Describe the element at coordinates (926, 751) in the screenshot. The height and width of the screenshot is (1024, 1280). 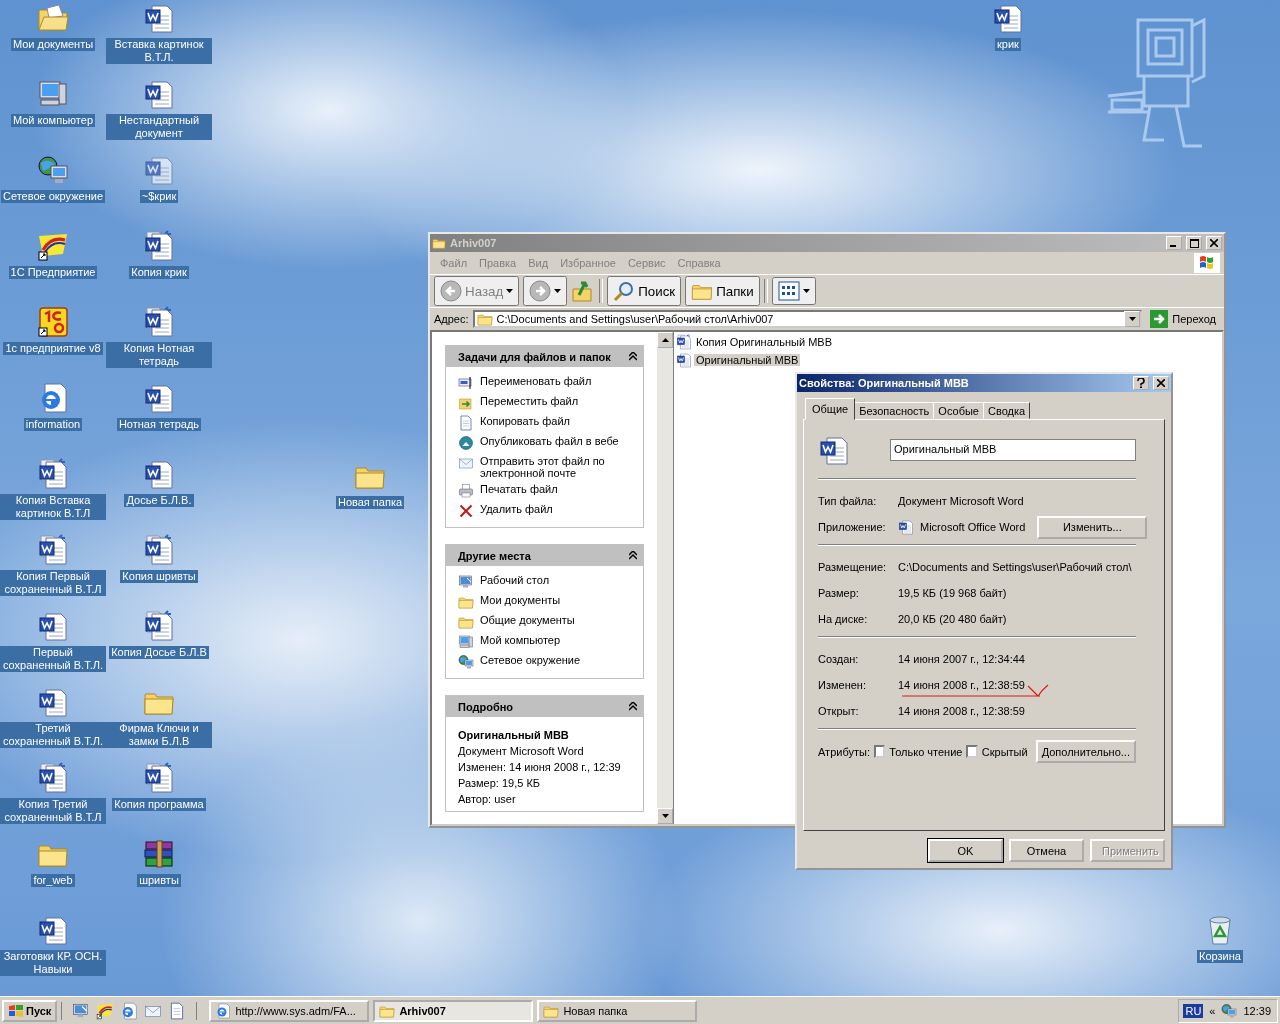
I see `checkbox-label: Только чтение` at that location.